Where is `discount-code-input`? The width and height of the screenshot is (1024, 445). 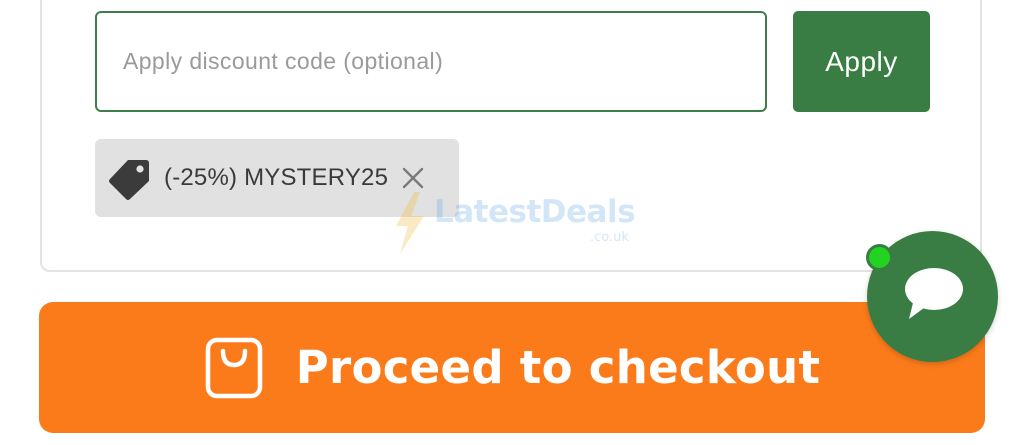
discount-code-input is located at coordinates (431, 61).